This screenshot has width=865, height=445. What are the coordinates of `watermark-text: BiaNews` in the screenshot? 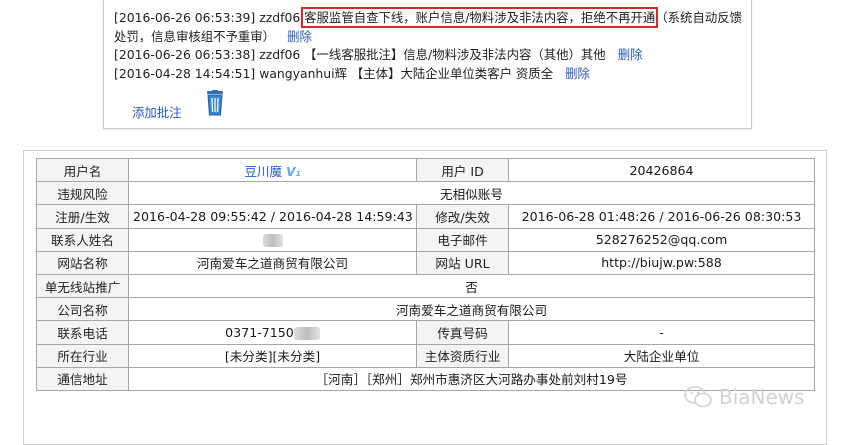 It's located at (762, 397).